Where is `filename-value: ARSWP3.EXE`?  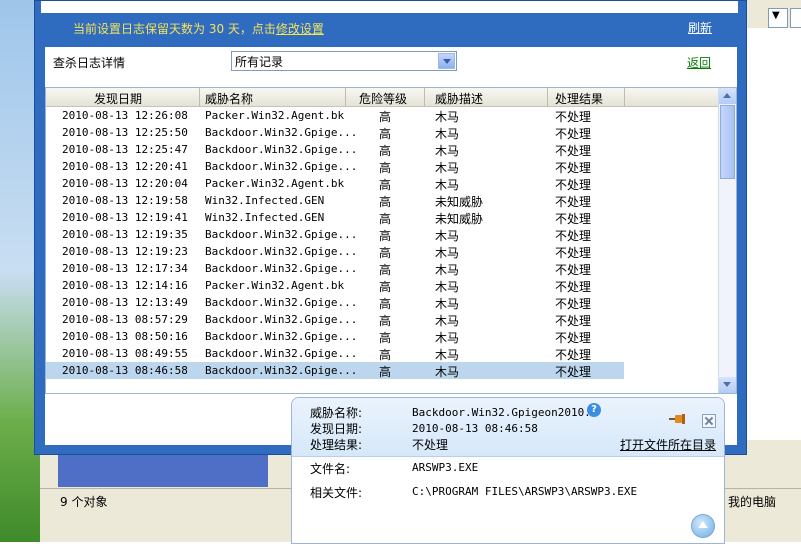
filename-value: ARSWP3.EXE is located at coordinates (445, 467).